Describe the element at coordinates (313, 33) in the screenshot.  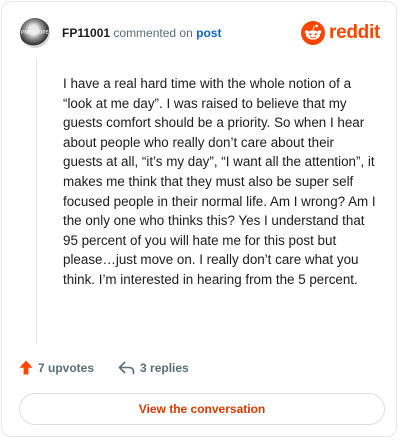
I see `reddit-snoo-icon` at that location.